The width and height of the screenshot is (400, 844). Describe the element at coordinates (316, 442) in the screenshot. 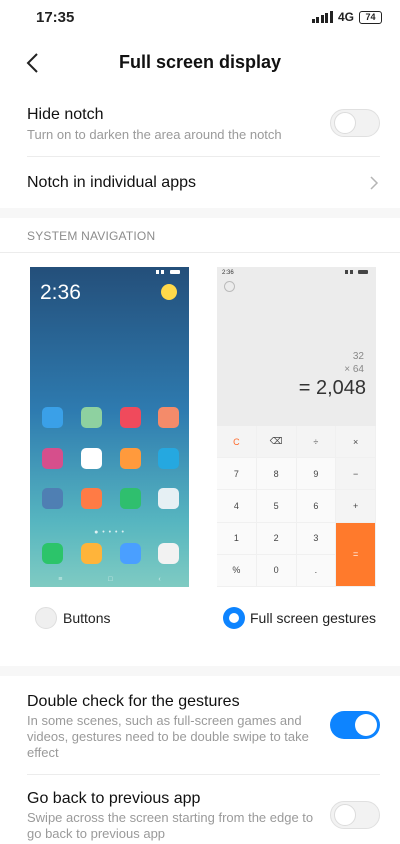

I see `calc-key: ÷` at that location.